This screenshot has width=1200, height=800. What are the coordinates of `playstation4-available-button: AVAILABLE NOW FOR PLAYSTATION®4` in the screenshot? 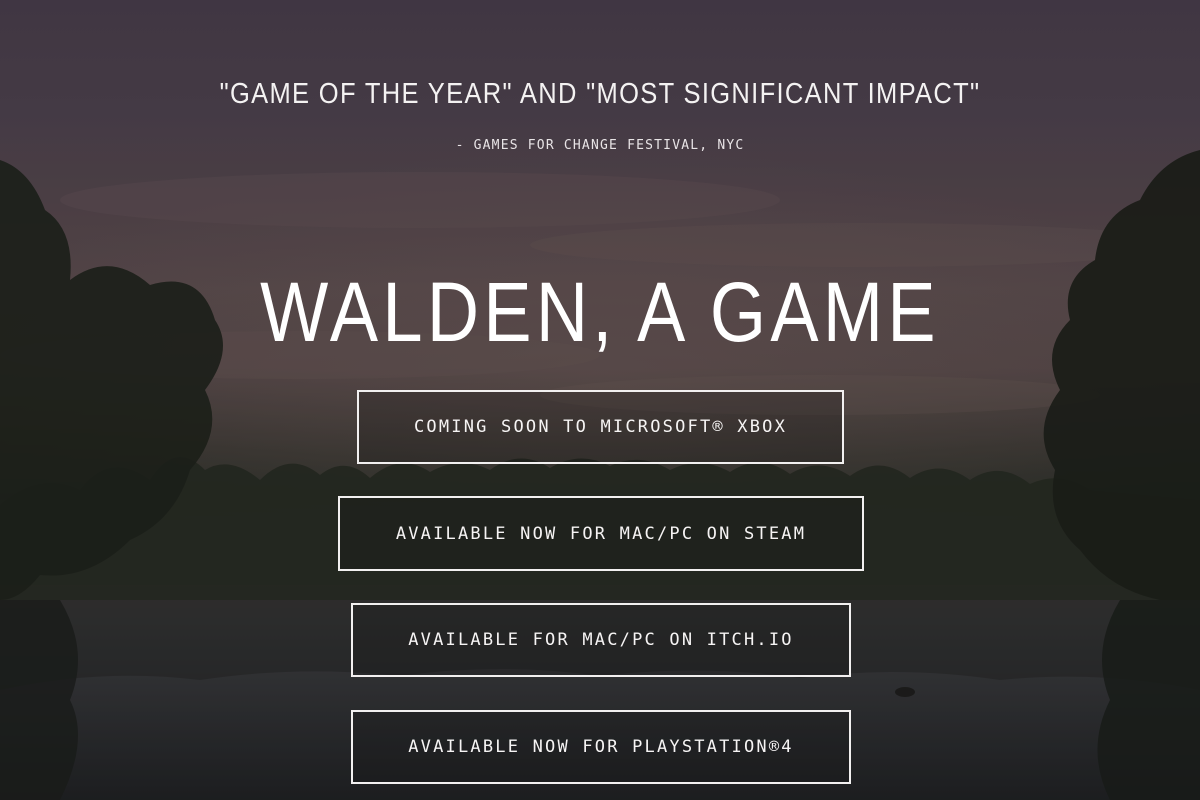 It's located at (601, 747).